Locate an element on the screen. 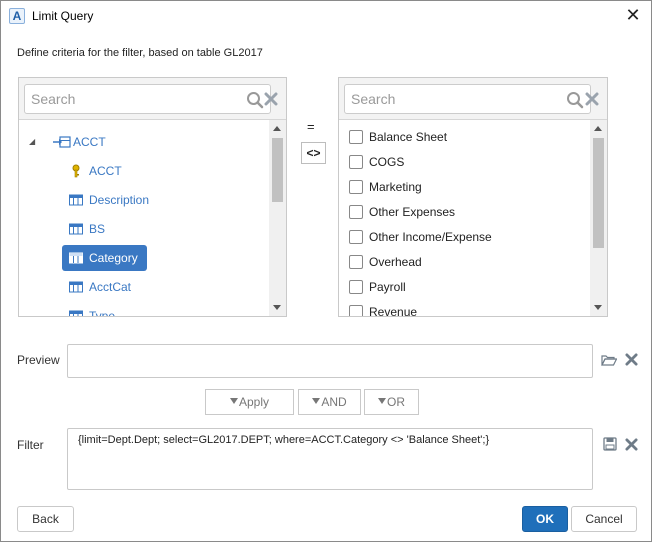 This screenshot has height=542, width=652. value-list-scrollbar is located at coordinates (598, 218).